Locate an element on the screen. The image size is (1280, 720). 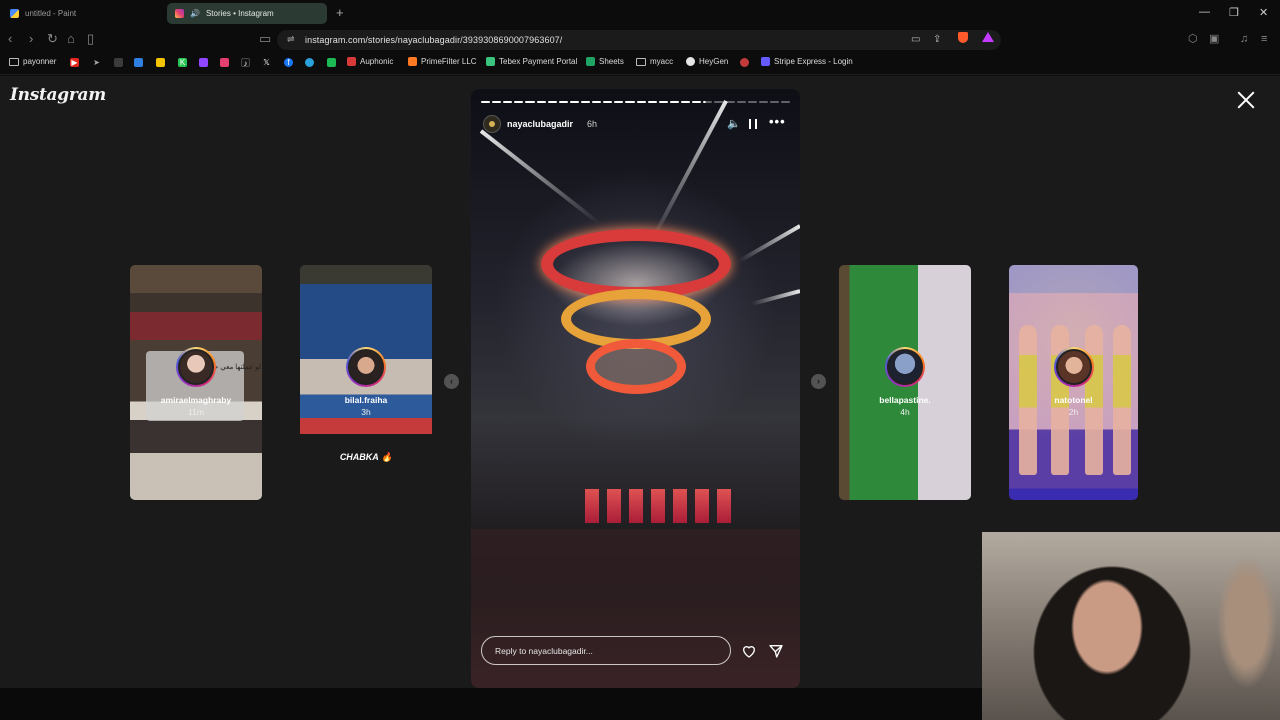
story-card-natotonel: natotonel 2h is located at coordinates (1073, 382).